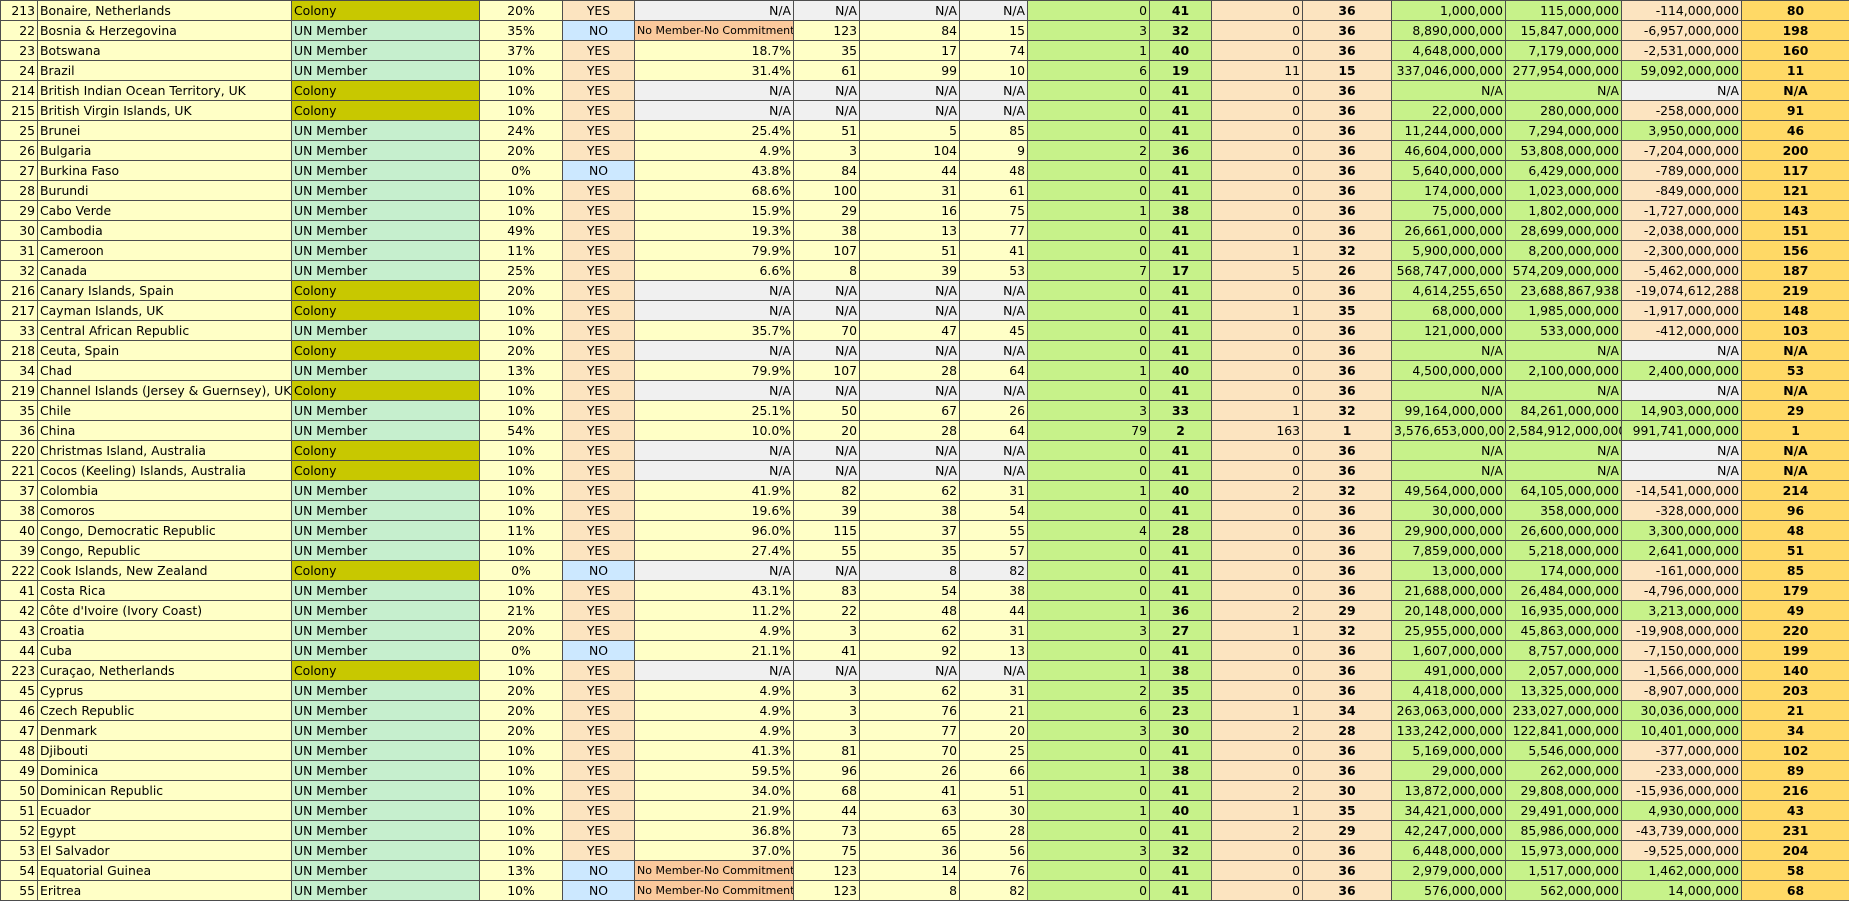  What do you see at coordinates (1563, 130) in the screenshot?
I see `cell-imports: 7,294,000,000` at bounding box center [1563, 130].